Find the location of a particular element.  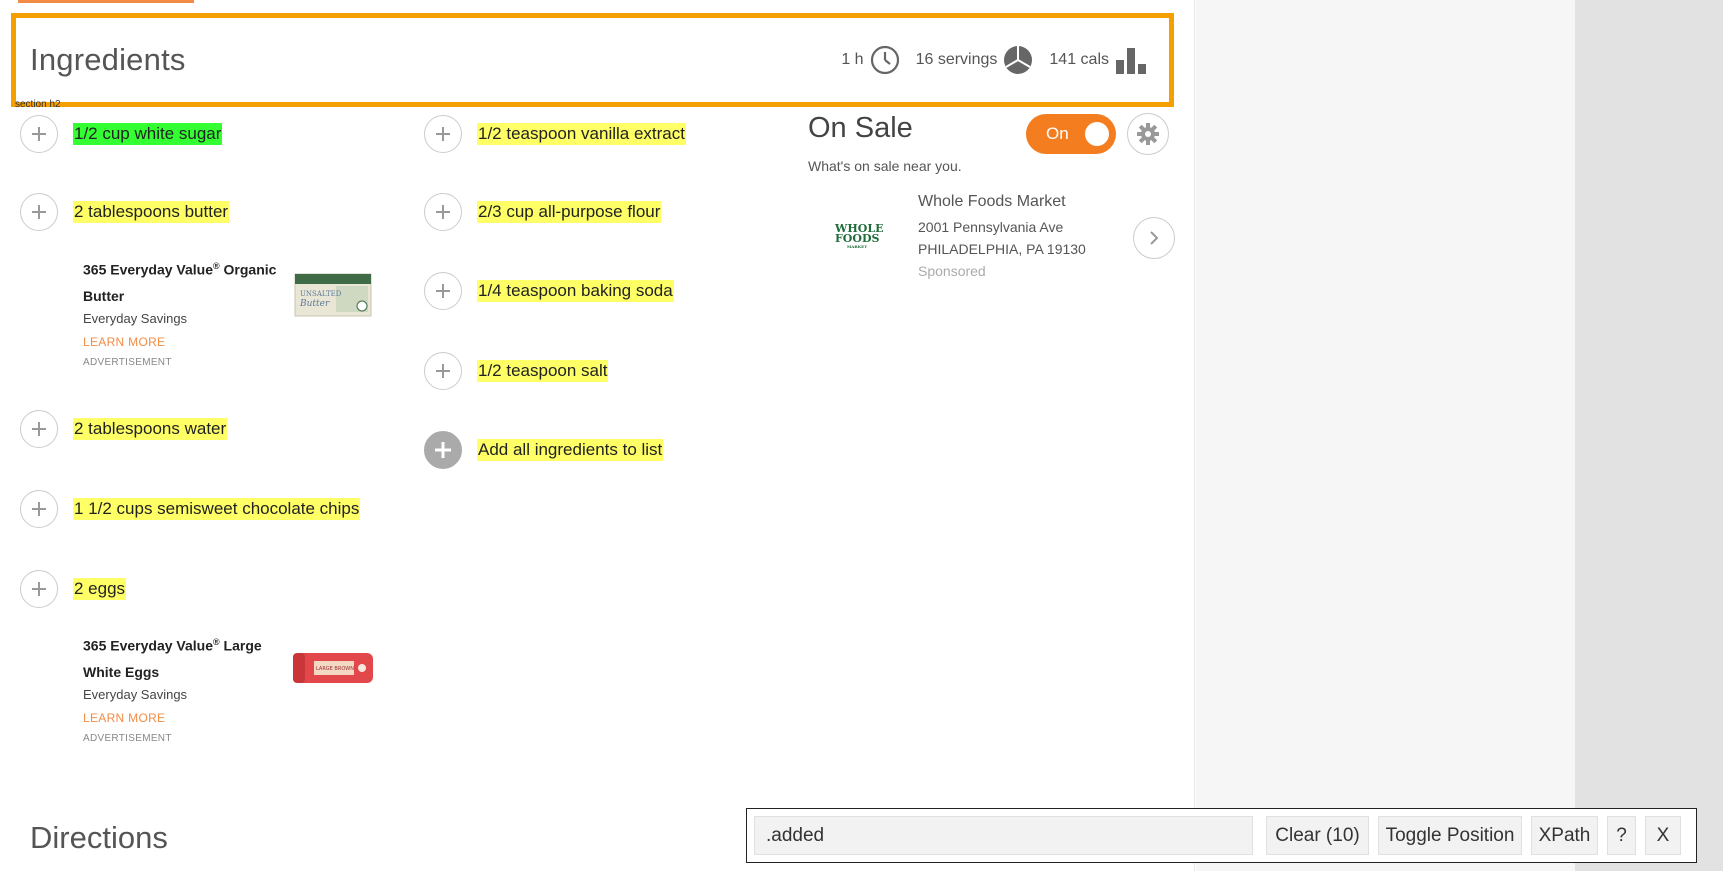

svg-text: Butter is located at coordinates (314, 304).